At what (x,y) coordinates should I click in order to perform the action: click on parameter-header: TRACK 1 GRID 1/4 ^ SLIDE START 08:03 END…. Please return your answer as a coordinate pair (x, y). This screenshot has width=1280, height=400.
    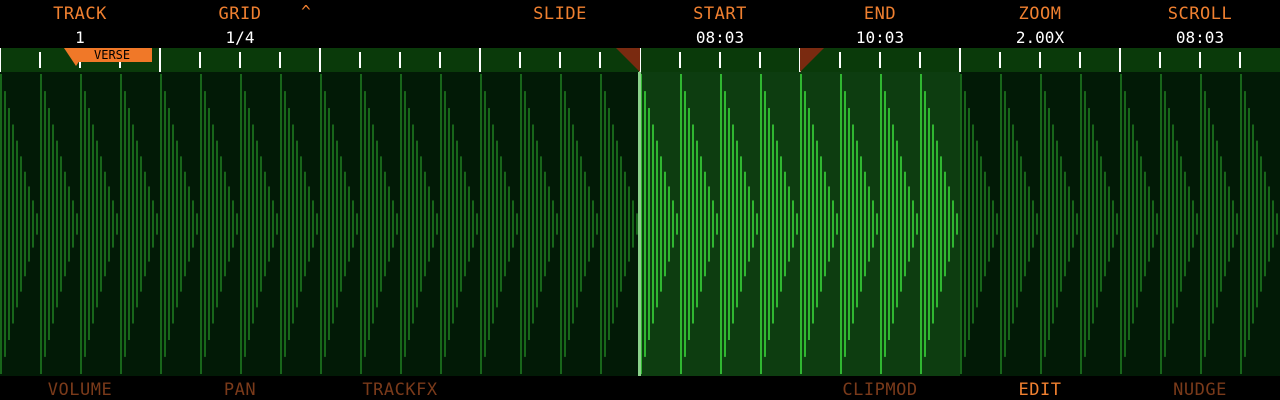
    Looking at the image, I should click on (640, 24).